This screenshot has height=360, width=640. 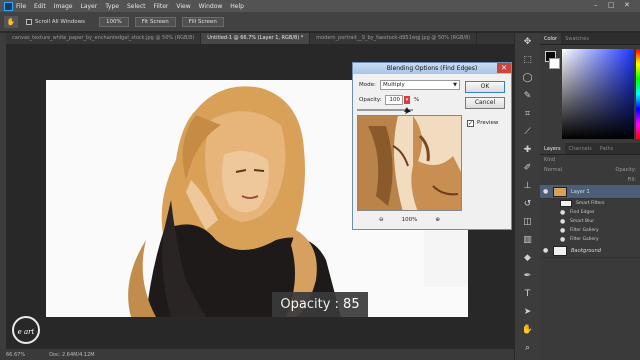 What do you see at coordinates (553, 170) in the screenshot?
I see `layers-blend-mode: Normal` at bounding box center [553, 170].